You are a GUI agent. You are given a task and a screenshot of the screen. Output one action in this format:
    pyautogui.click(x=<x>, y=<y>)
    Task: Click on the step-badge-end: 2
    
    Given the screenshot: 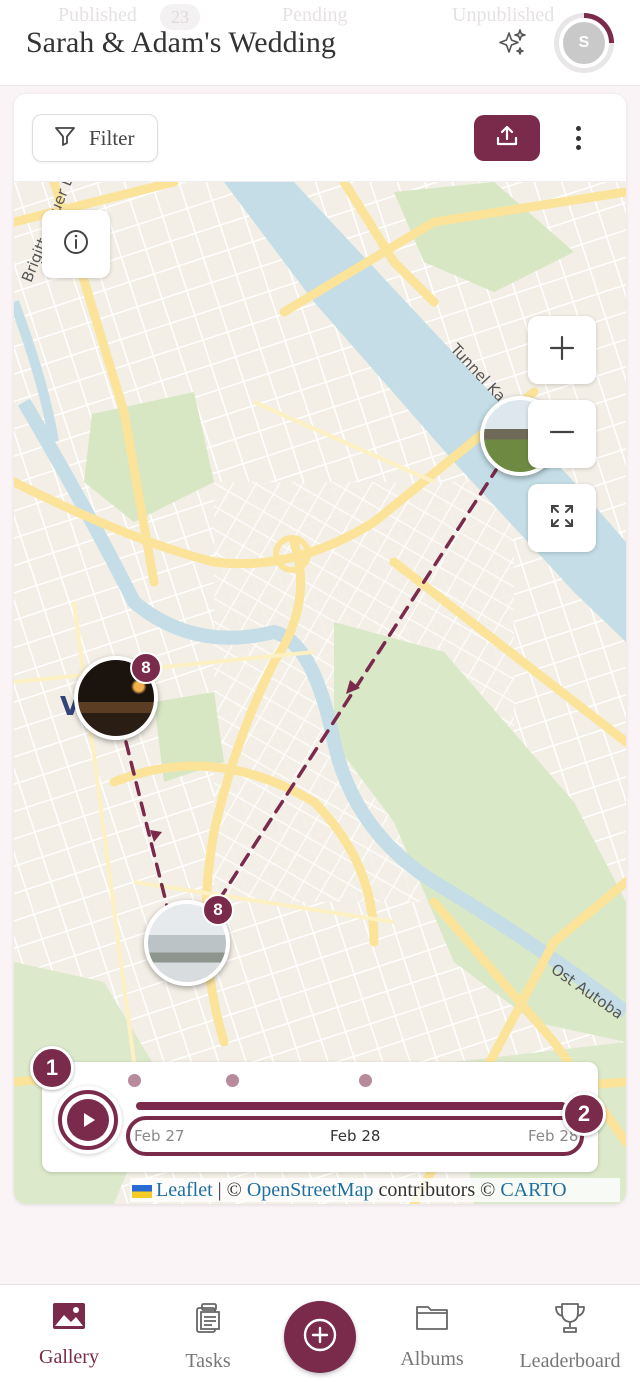 What is the action you would take?
    pyautogui.click(x=584, y=1114)
    